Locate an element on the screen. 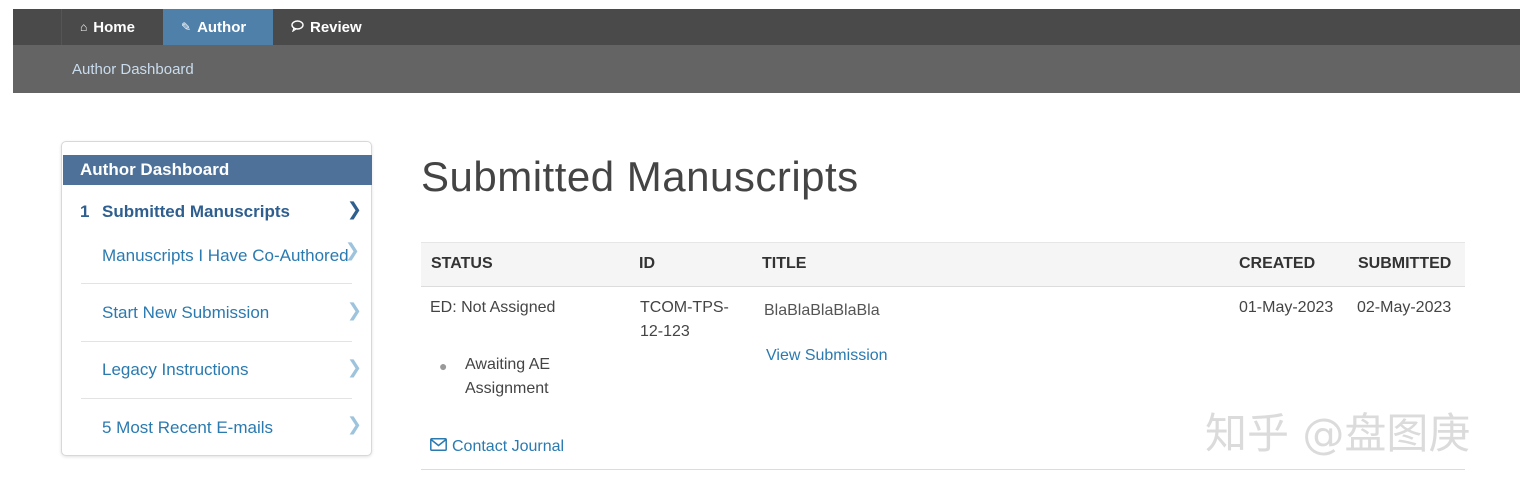  column-header-id: ID is located at coordinates (647, 263).